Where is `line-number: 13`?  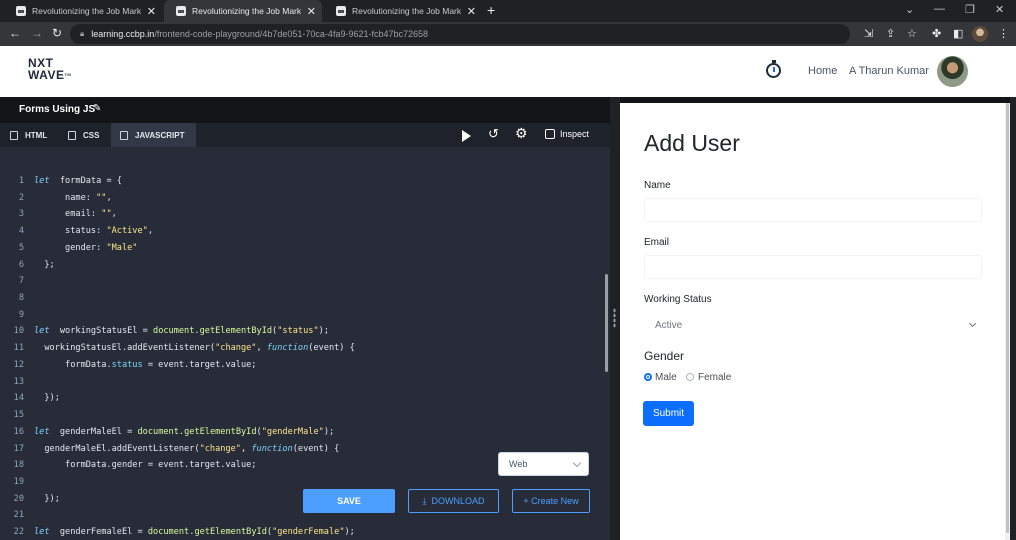
line-number: 13 is located at coordinates (18, 381).